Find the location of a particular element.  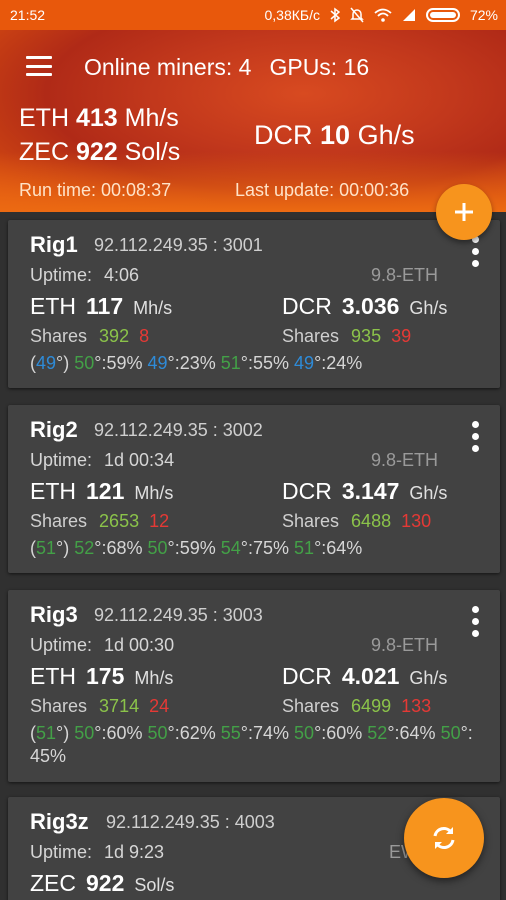

gpu-count: GPUs: 16 is located at coordinates (319, 67).